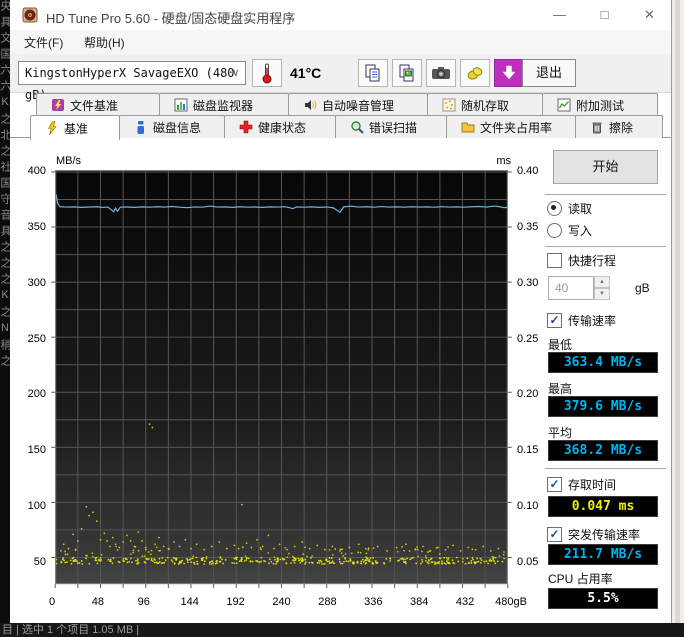 This screenshot has width=684, height=637. What do you see at coordinates (104, 42) in the screenshot?
I see `menu-help: 帮助(H)` at bounding box center [104, 42].